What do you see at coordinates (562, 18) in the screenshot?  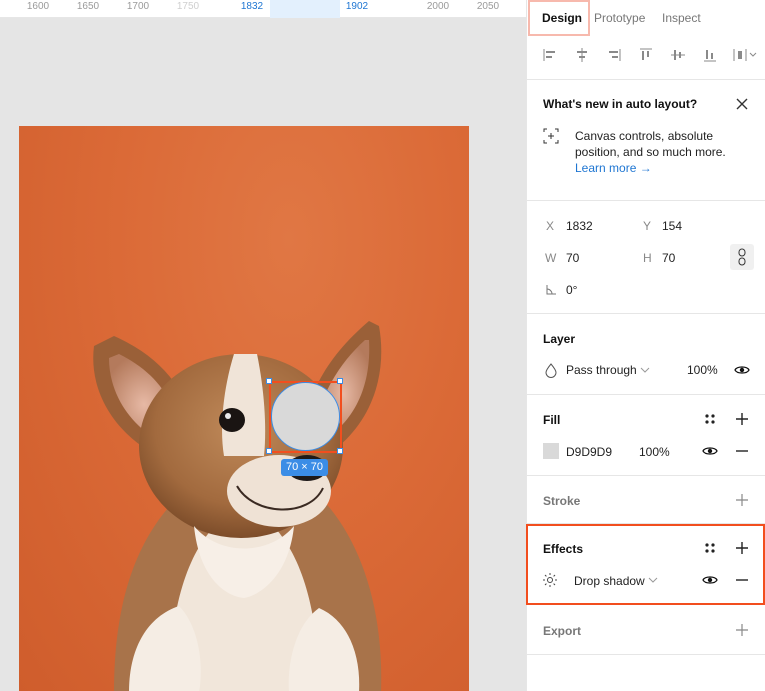 I see `tab-design: Design` at bounding box center [562, 18].